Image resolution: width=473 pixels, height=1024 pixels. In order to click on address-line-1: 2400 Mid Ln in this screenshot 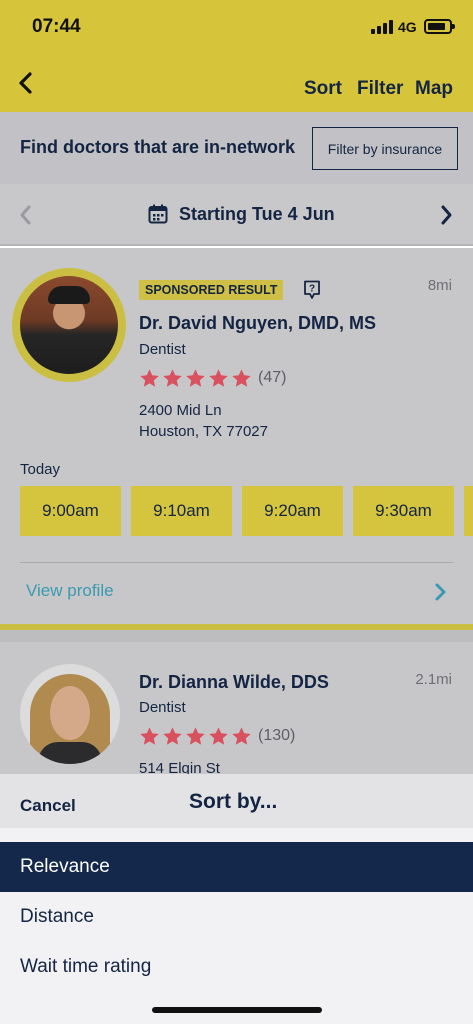, I will do `click(180, 410)`.